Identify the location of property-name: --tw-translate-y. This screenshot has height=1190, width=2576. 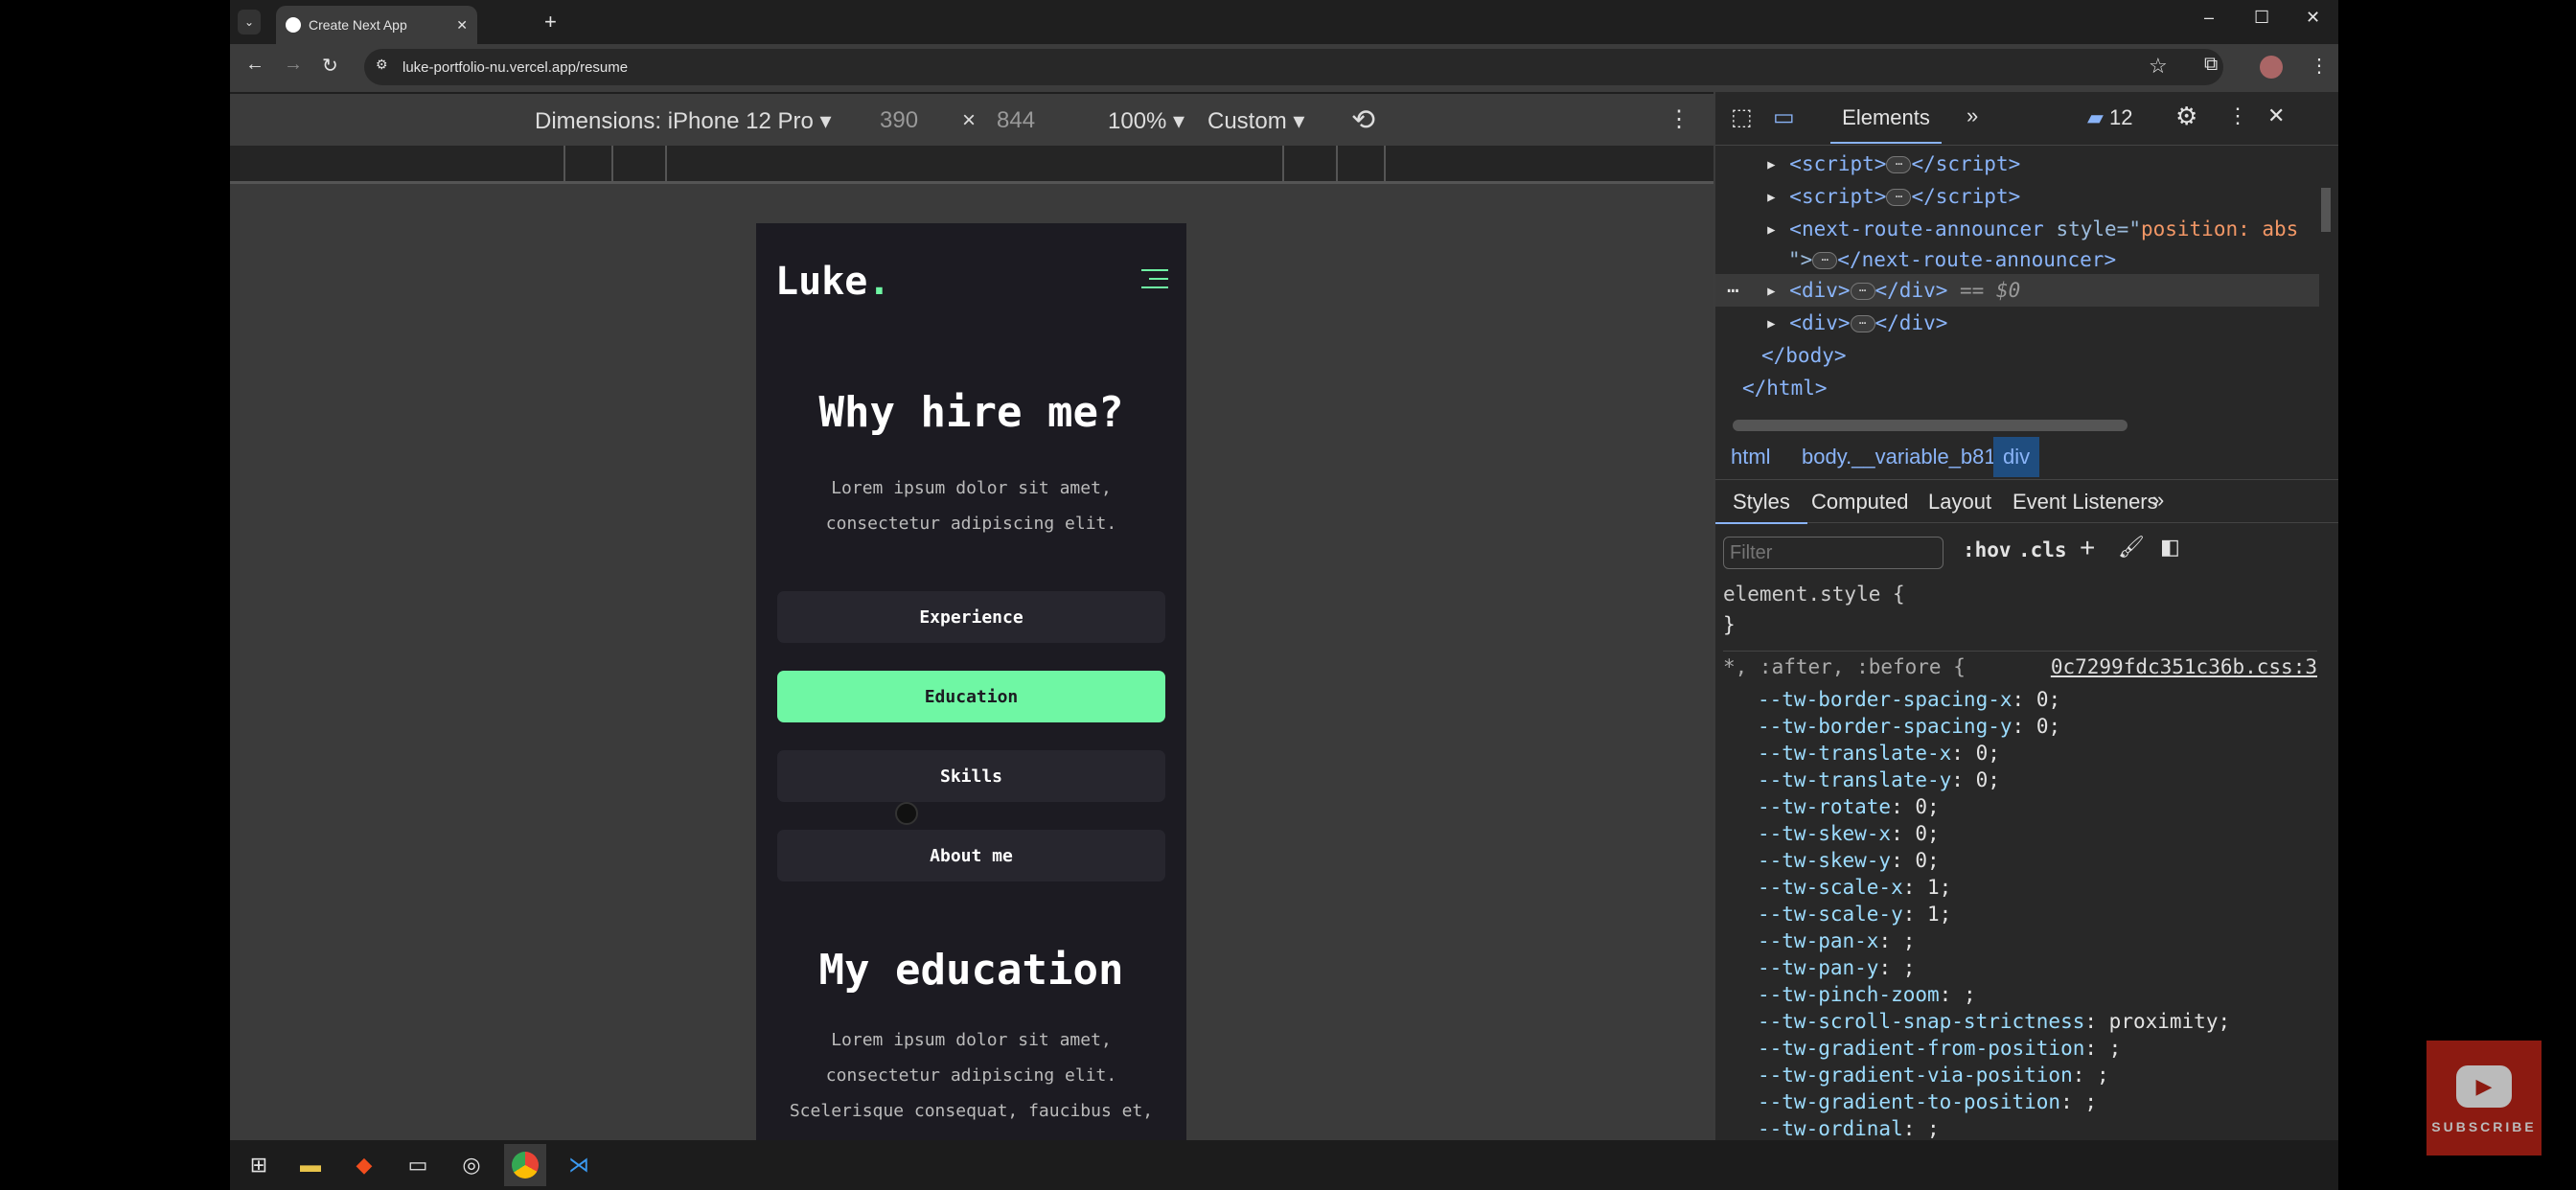
(1855, 779).